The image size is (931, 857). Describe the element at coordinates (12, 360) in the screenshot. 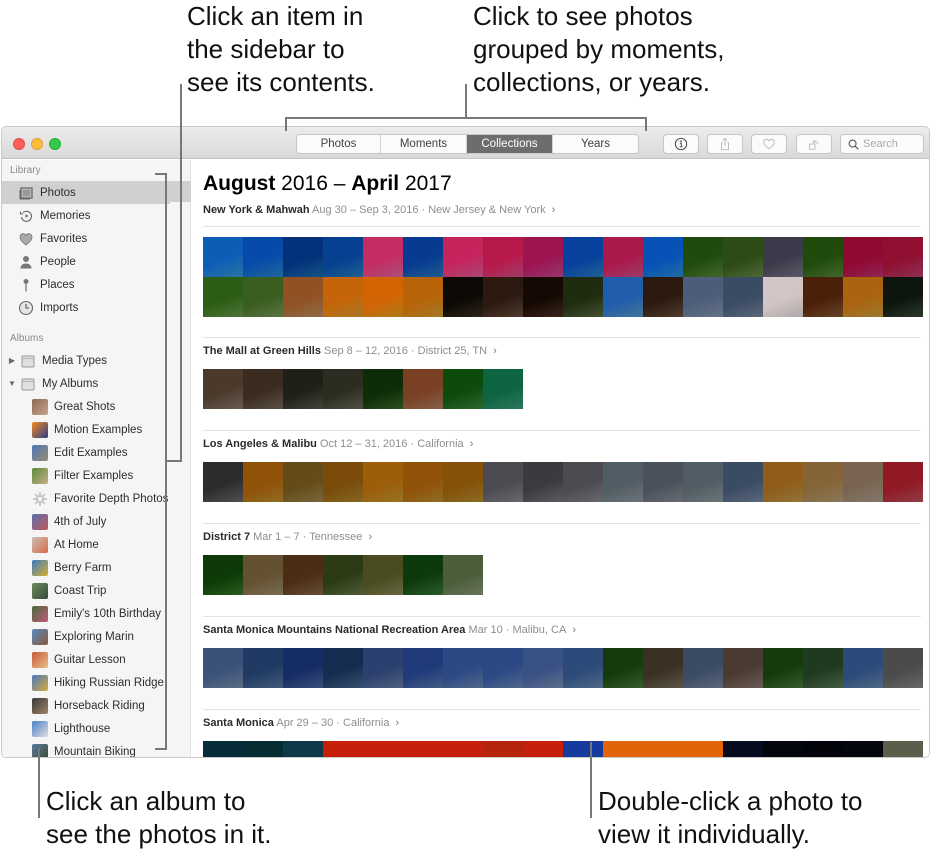

I see `disclosure-collapsed-icon: ▶` at that location.